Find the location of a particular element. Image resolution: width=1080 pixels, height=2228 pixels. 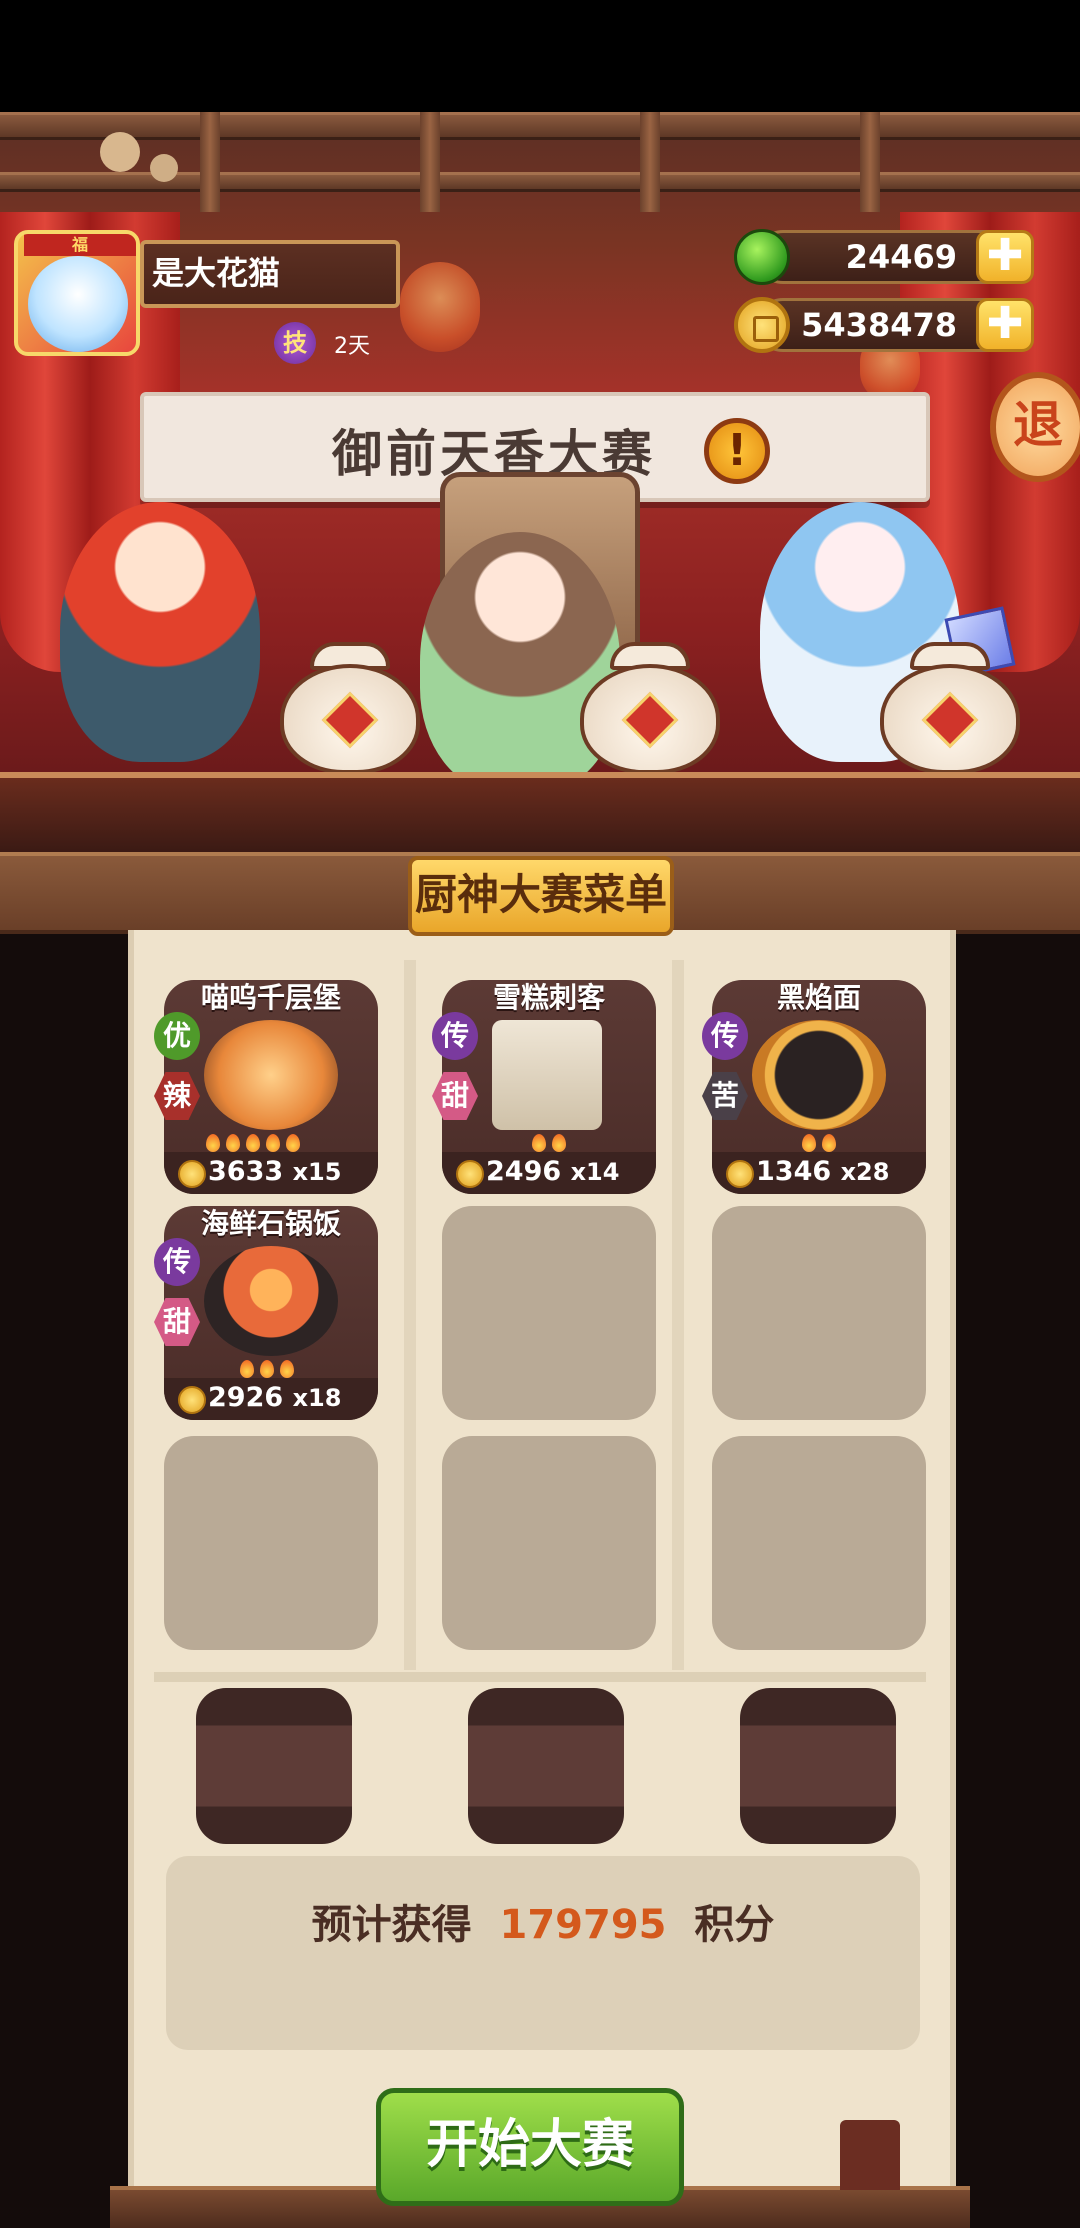

estimate-points: 179795 is located at coordinates (583, 1925).